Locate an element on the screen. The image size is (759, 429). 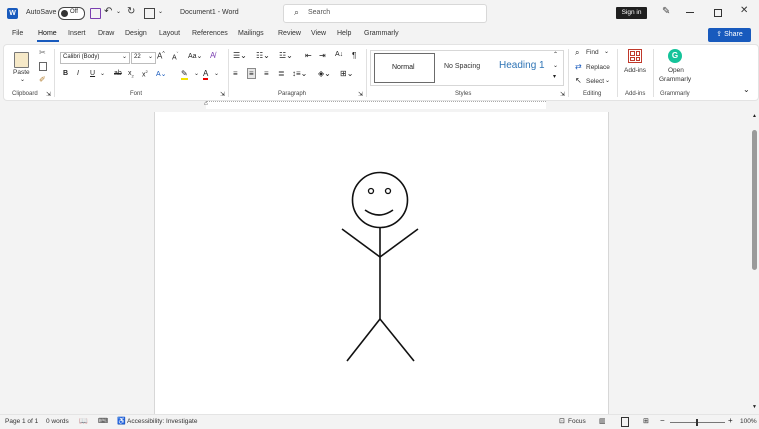
indent-marker-icon: ⌂ is located at coordinates (206, 104).